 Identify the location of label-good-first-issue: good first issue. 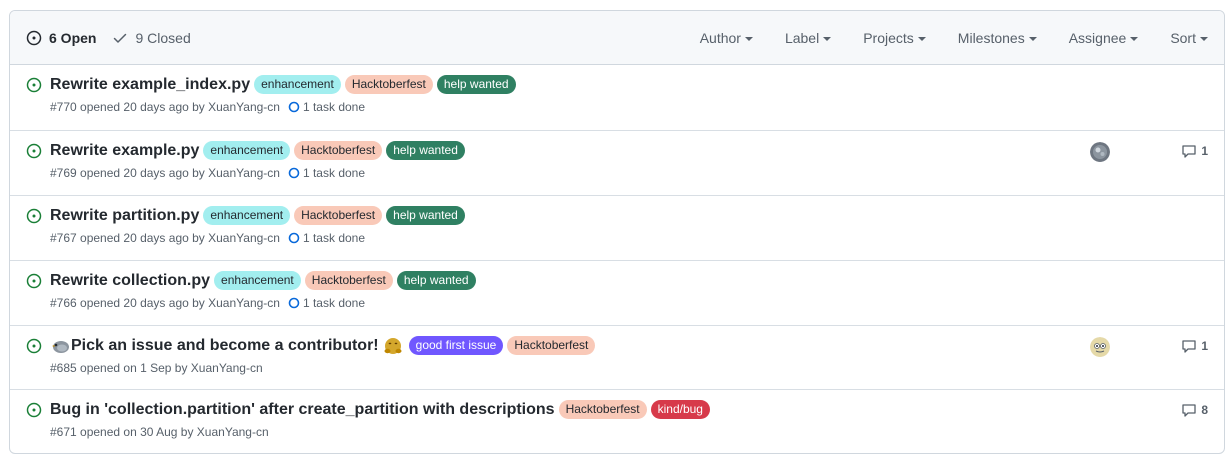
(456, 345).